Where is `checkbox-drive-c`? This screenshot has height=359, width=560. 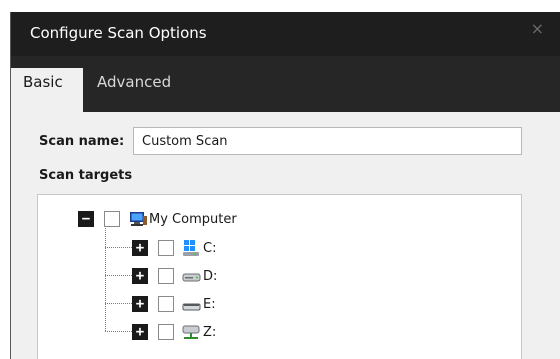
checkbox-drive-c is located at coordinates (166, 248).